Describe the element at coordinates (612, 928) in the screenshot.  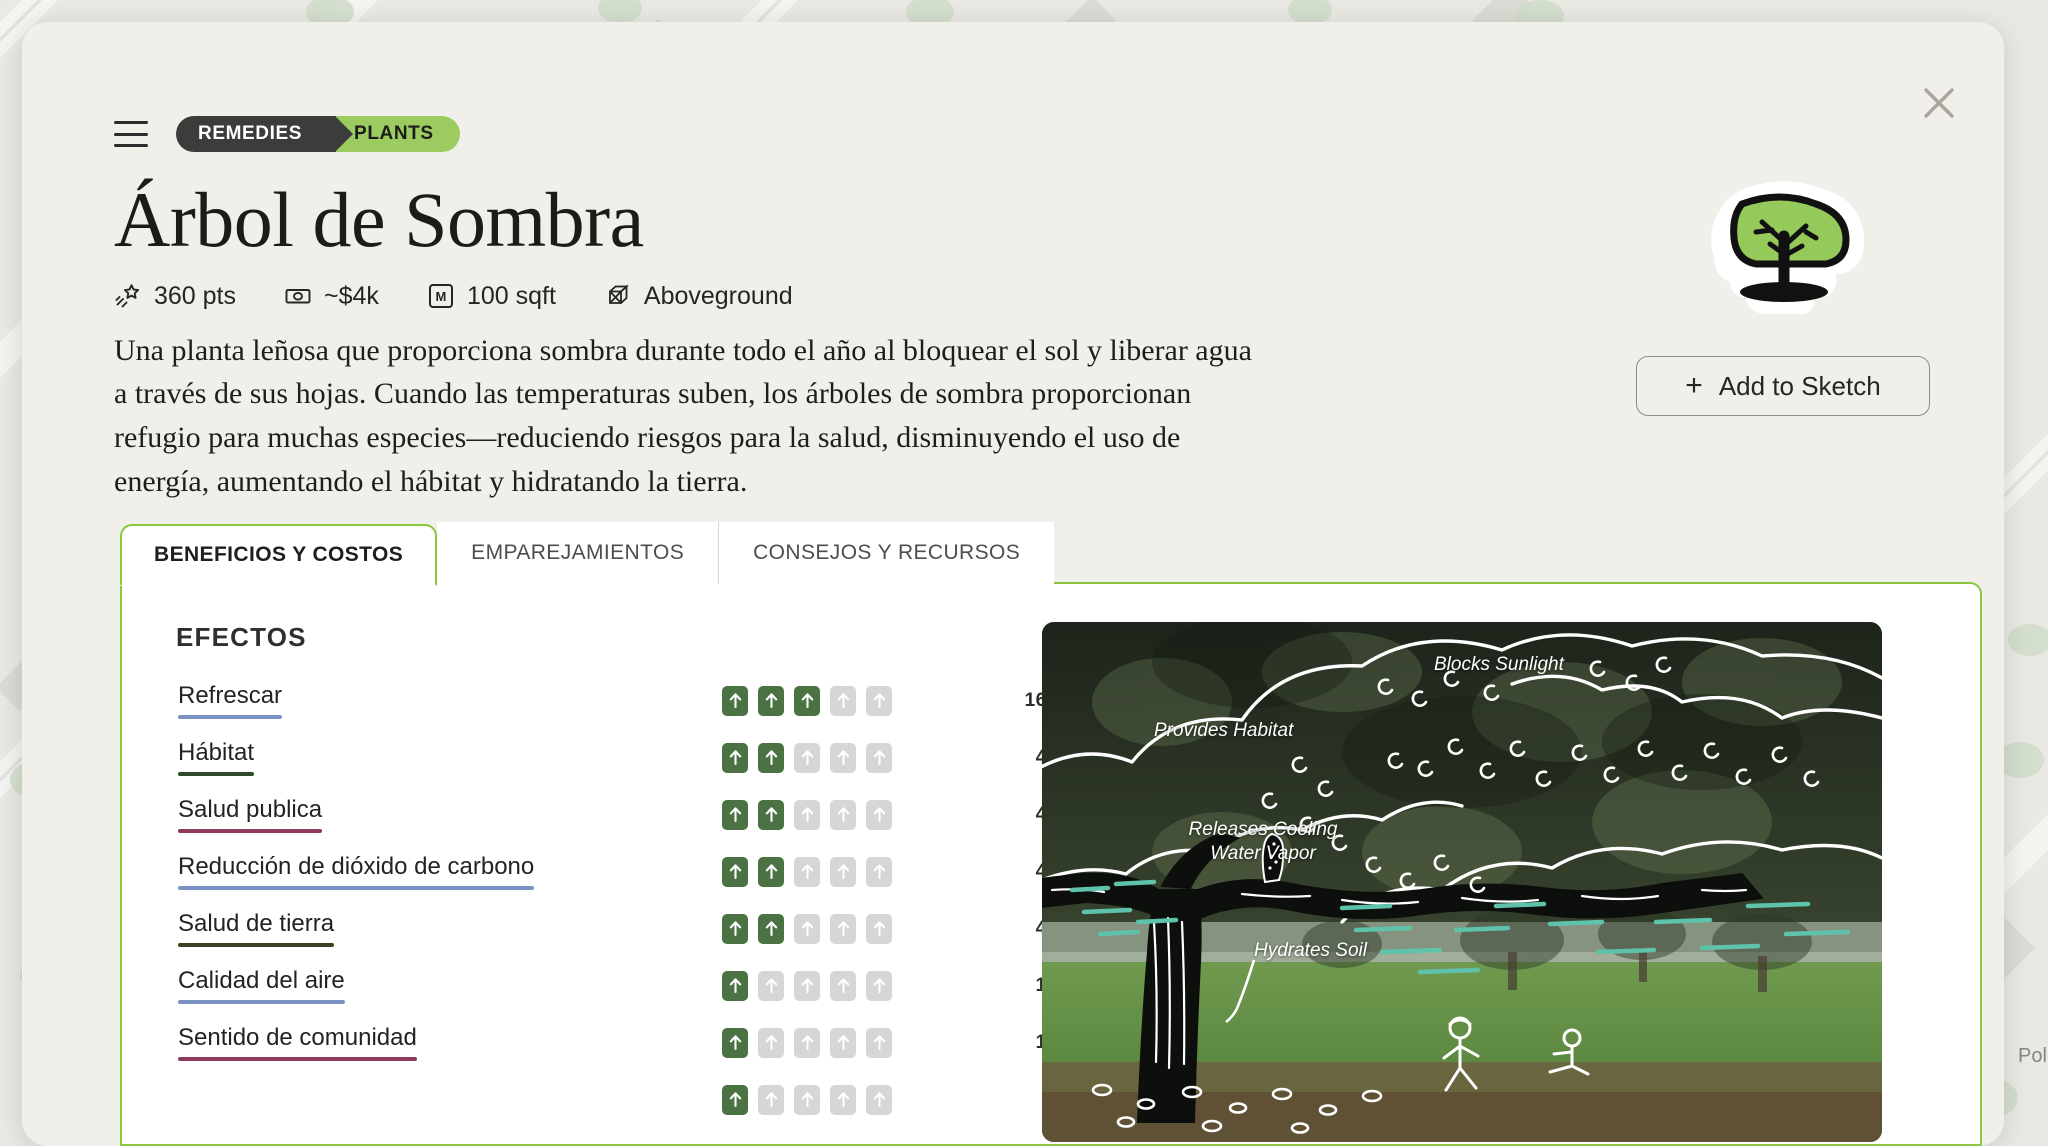
I see `effect-row: Salud de tierra40 PTS` at that location.